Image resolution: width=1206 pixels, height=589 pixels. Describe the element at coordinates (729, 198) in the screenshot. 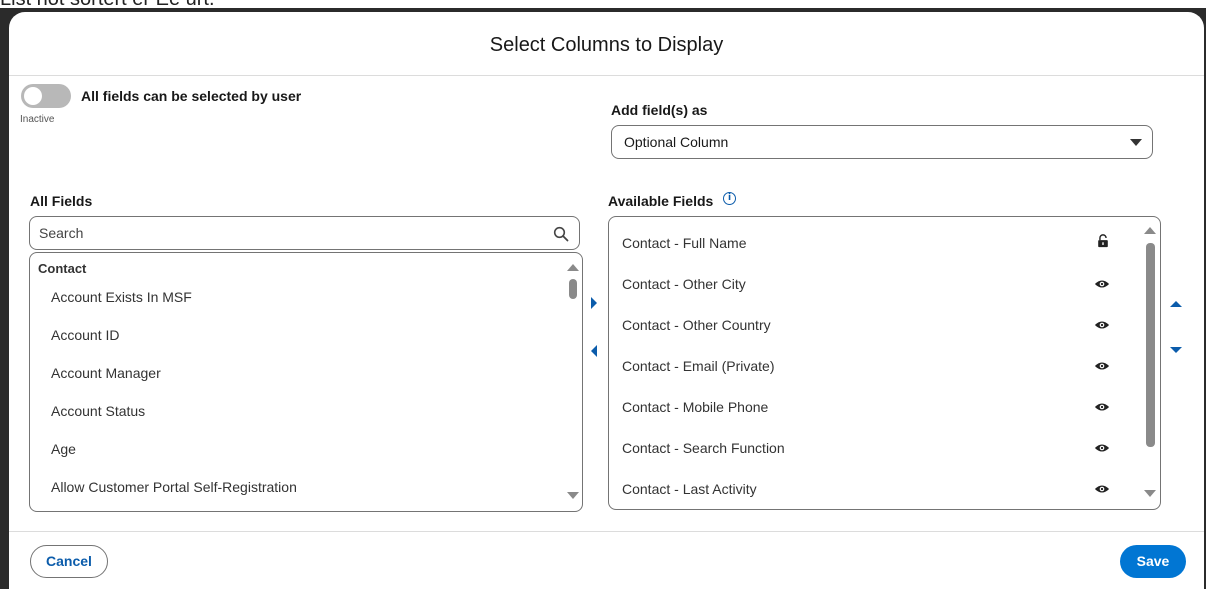

I see `info-icon: i` at that location.